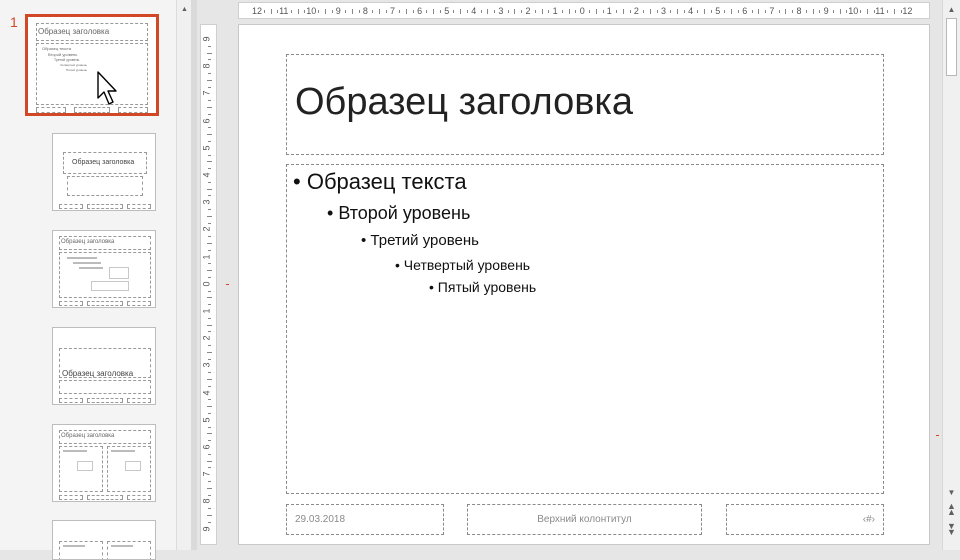 The height and width of the screenshot is (560, 960). What do you see at coordinates (104, 366) in the screenshot?
I see `layout-thumbnail-section-header: Образец заголовка` at bounding box center [104, 366].